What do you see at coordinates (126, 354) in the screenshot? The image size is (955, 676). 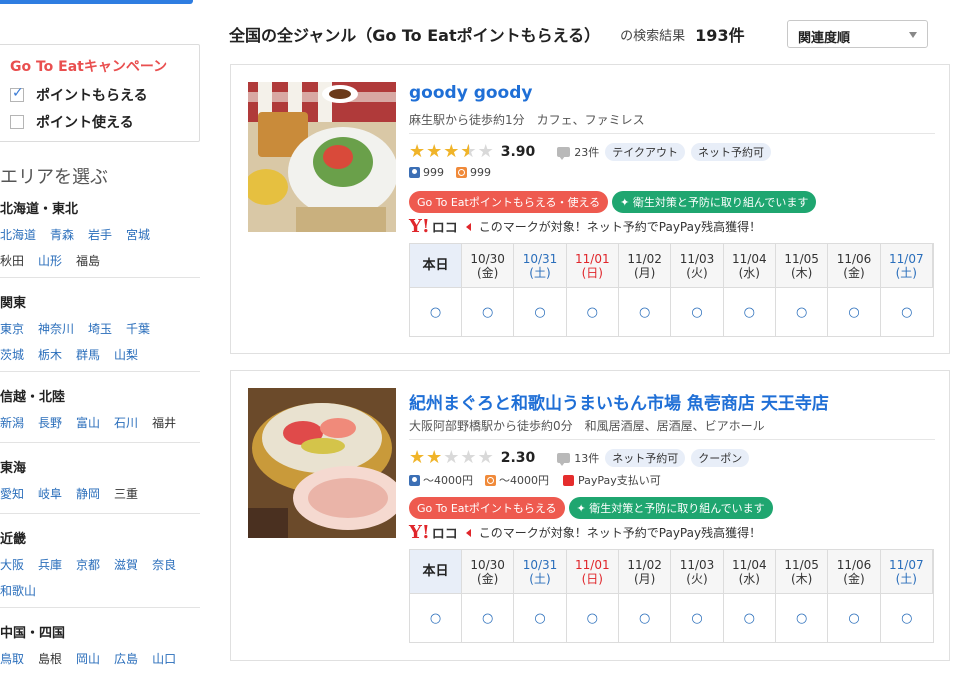 I see `prefecture-link: 山梨` at bounding box center [126, 354].